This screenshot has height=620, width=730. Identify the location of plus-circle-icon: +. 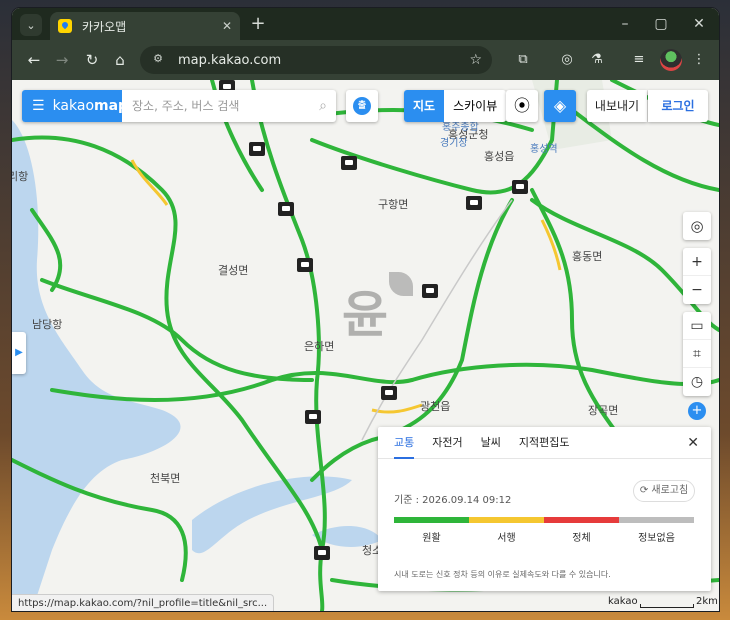
(697, 411).